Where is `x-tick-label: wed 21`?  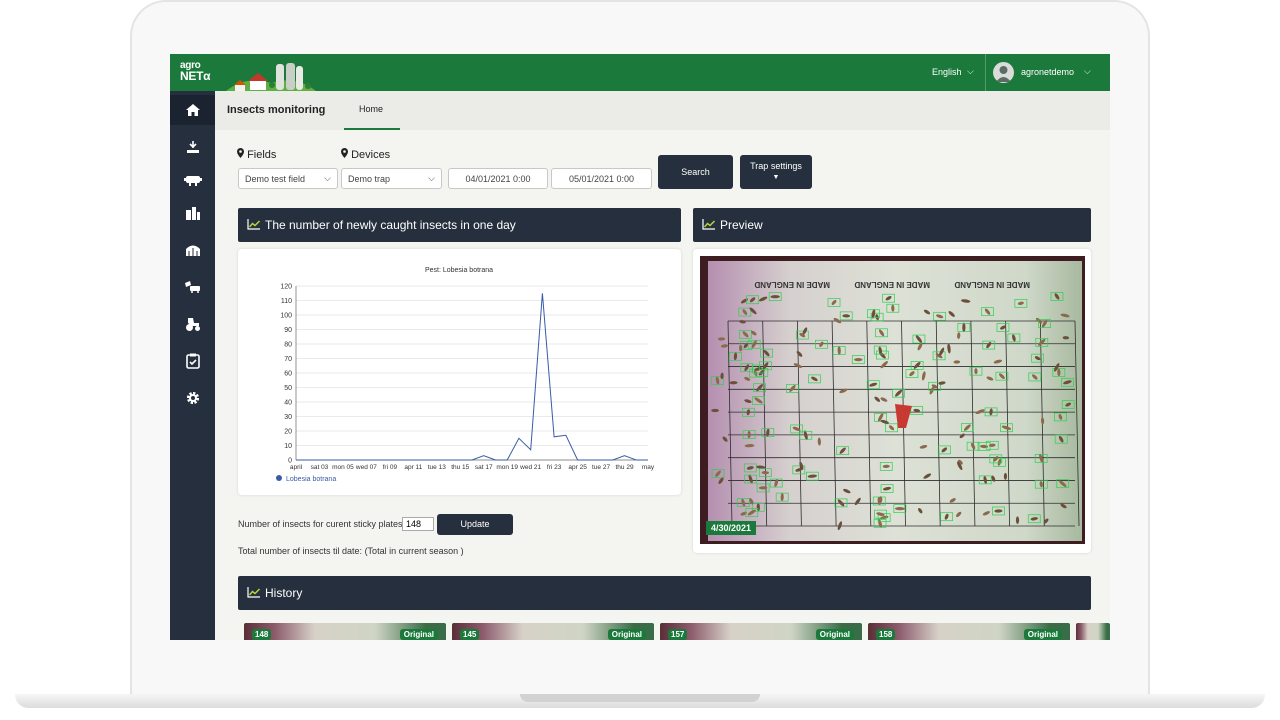
x-tick-label: wed 21 is located at coordinates (530, 467).